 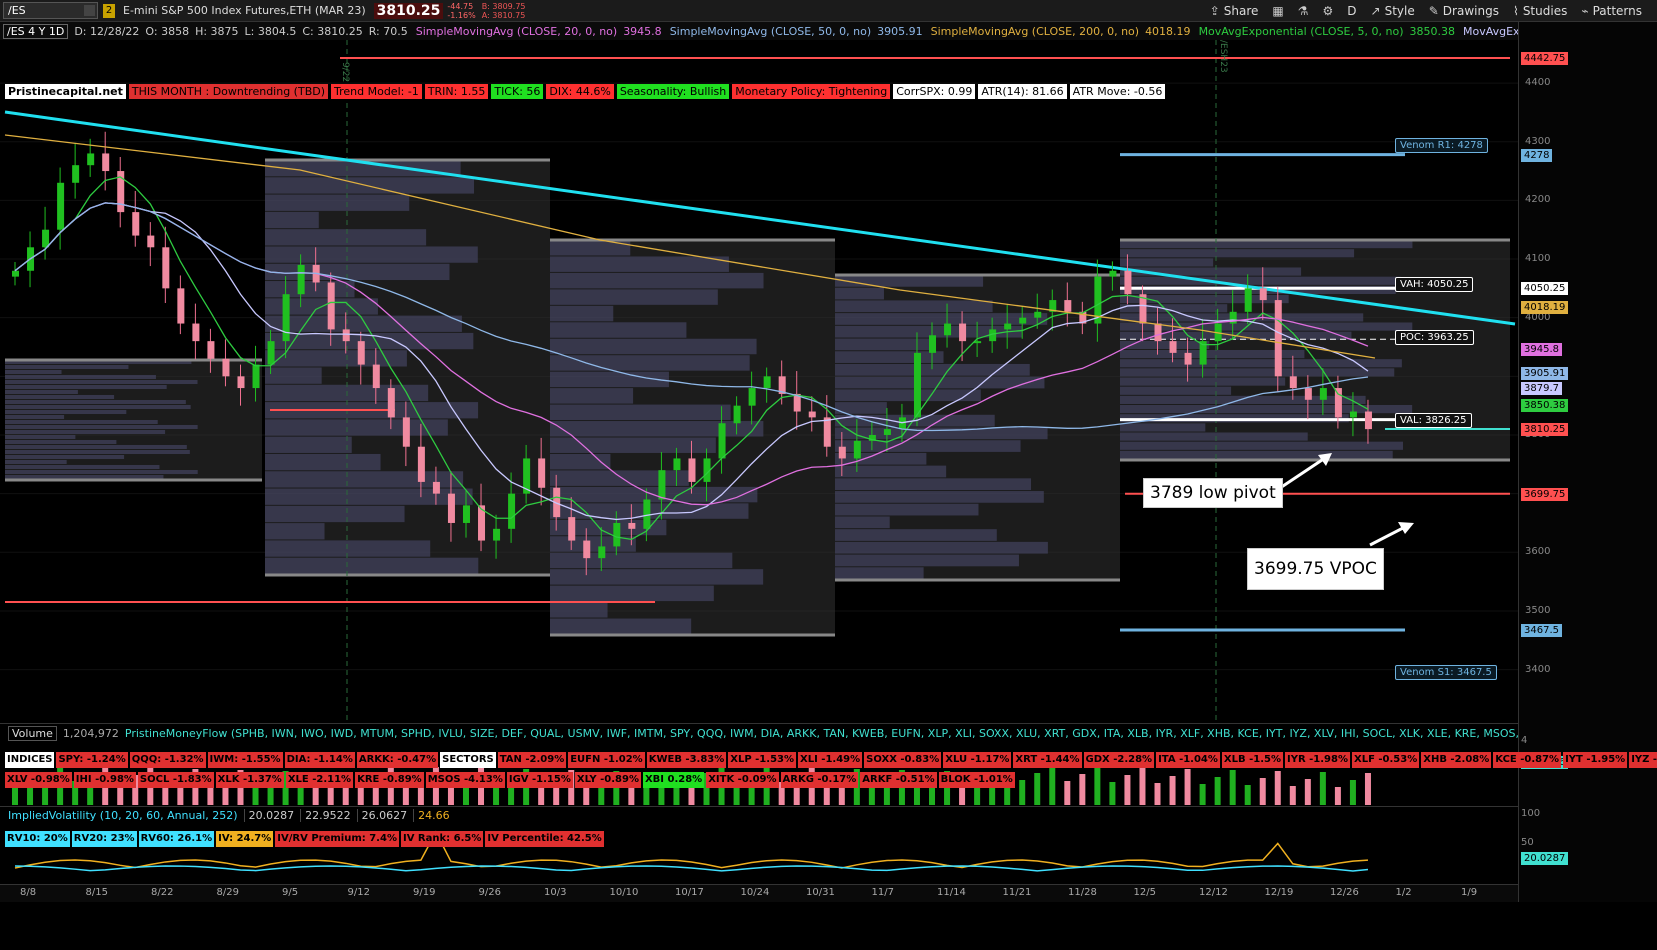 I want to click on sector-tag: XHB -2.08%, so click(x=1456, y=760).